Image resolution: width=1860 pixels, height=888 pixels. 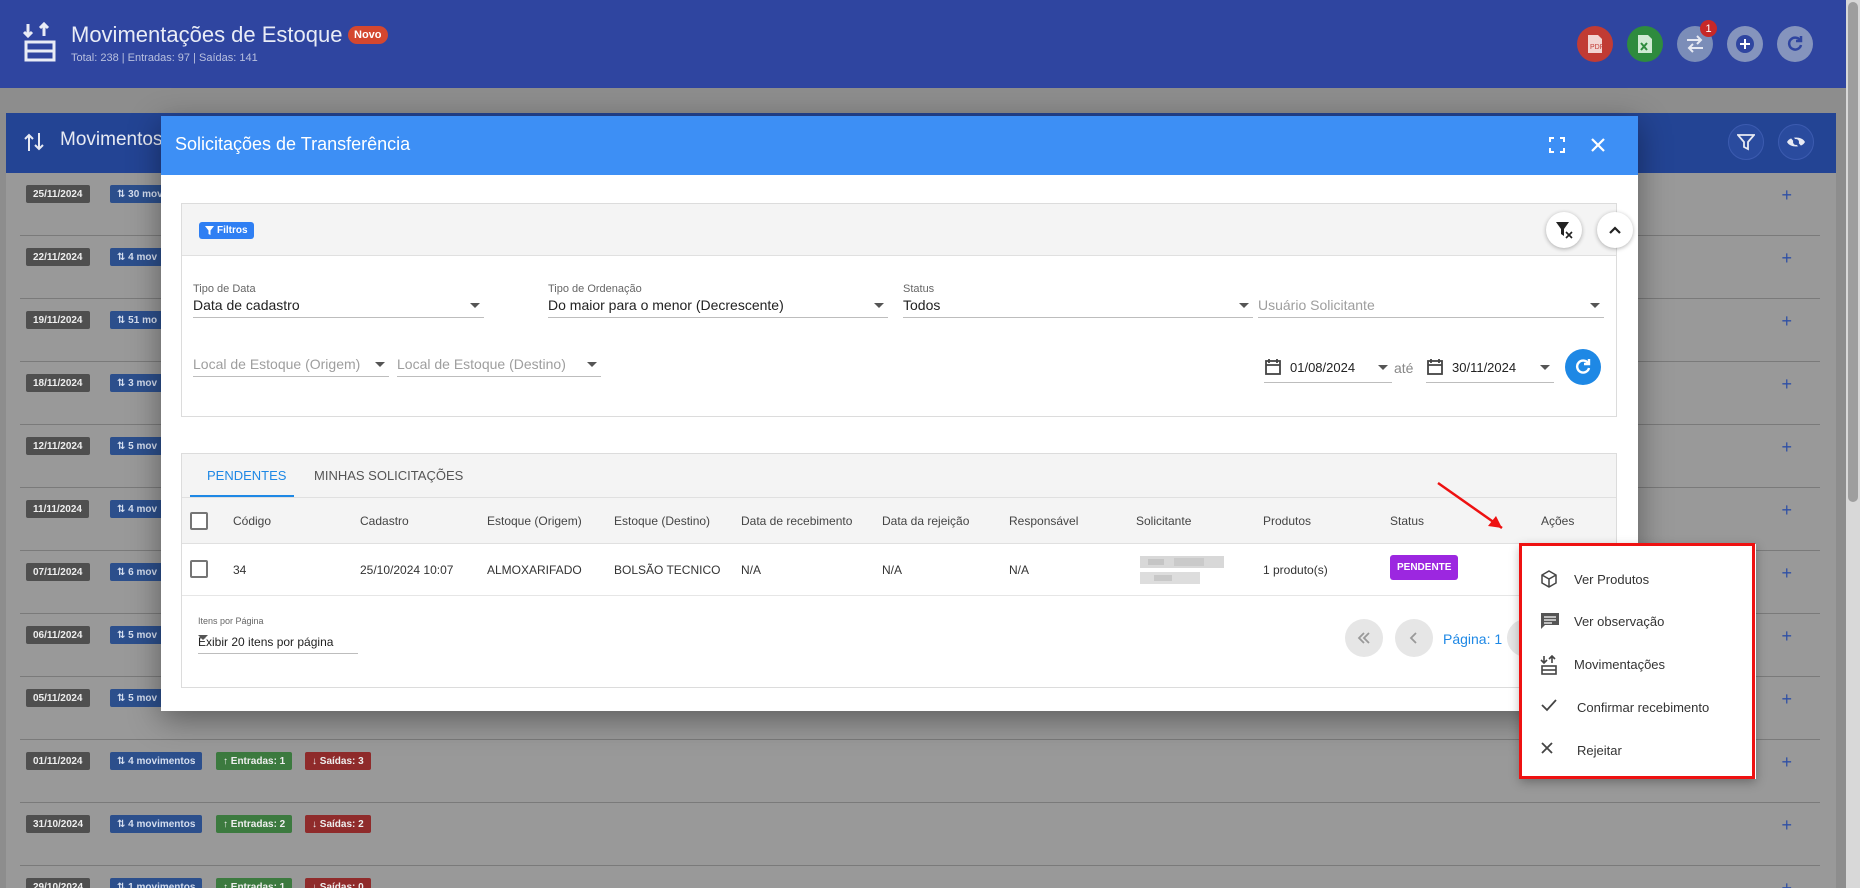 What do you see at coordinates (925, 521) in the screenshot?
I see `col-rejeicao: Data da rejeição` at bounding box center [925, 521].